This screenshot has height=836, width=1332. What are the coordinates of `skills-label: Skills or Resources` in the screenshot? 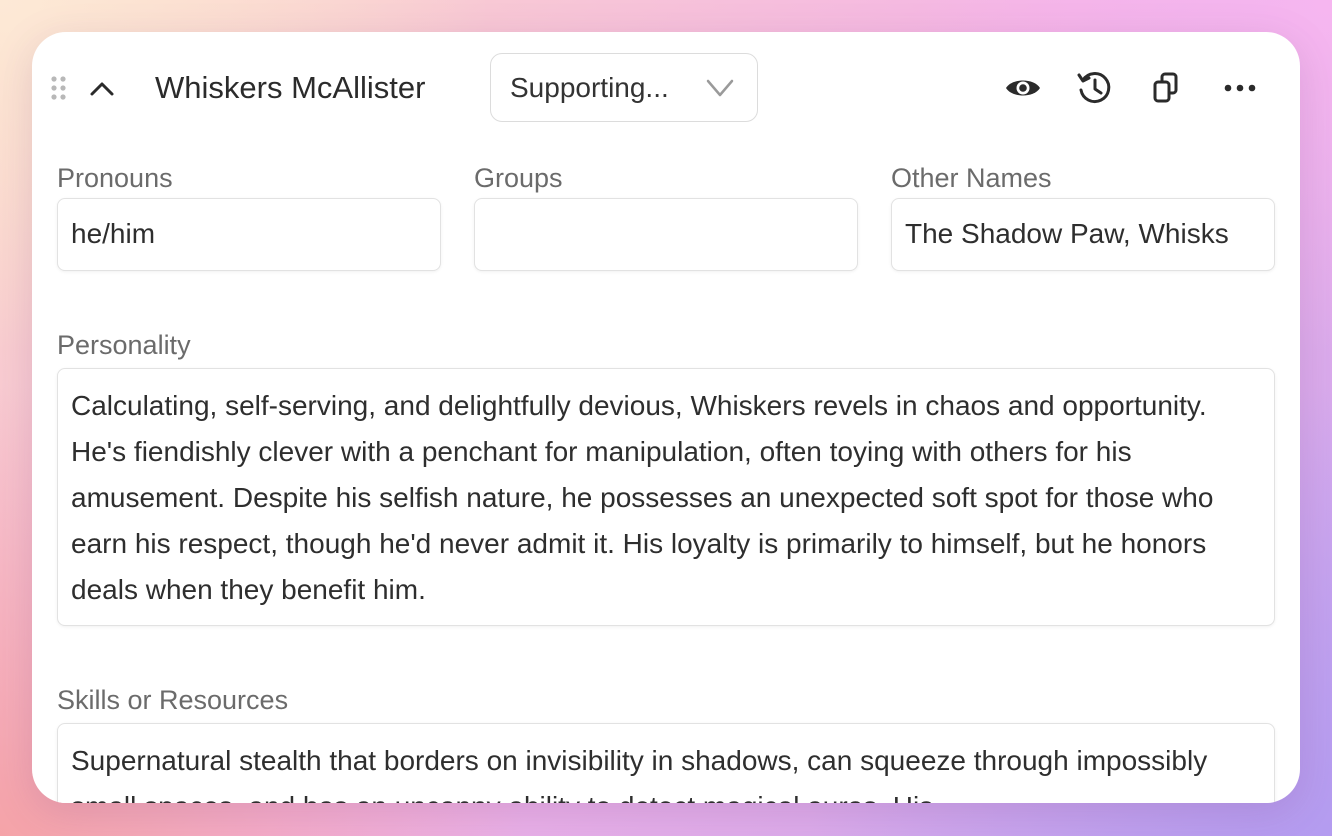 It's located at (173, 700).